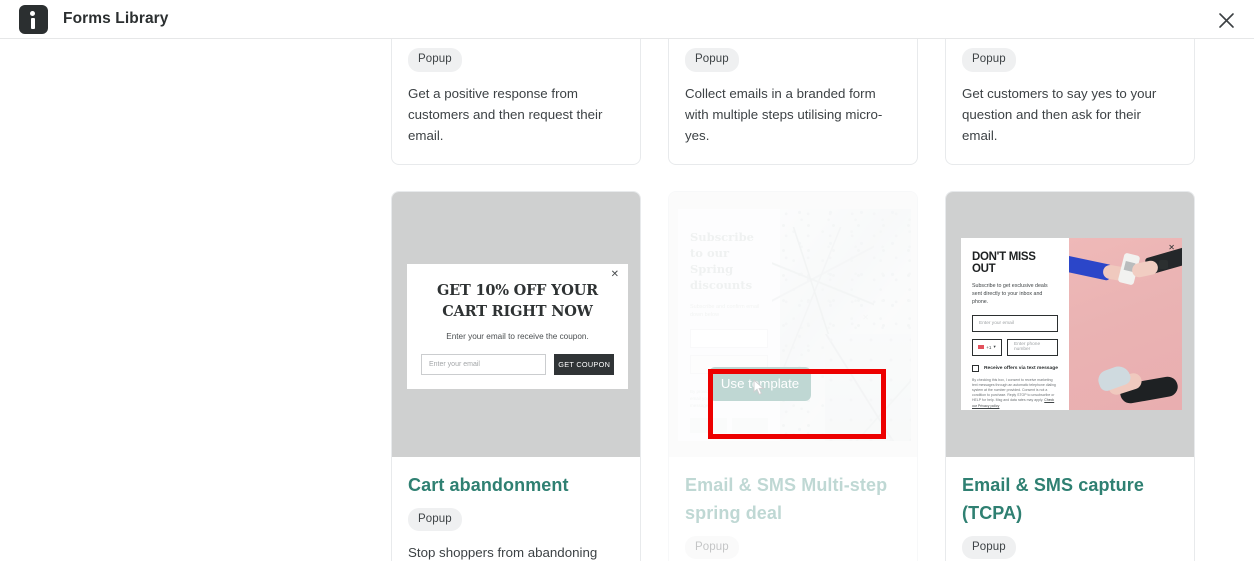  What do you see at coordinates (841, 324) in the screenshot?
I see `popup-image-blossom` at bounding box center [841, 324].